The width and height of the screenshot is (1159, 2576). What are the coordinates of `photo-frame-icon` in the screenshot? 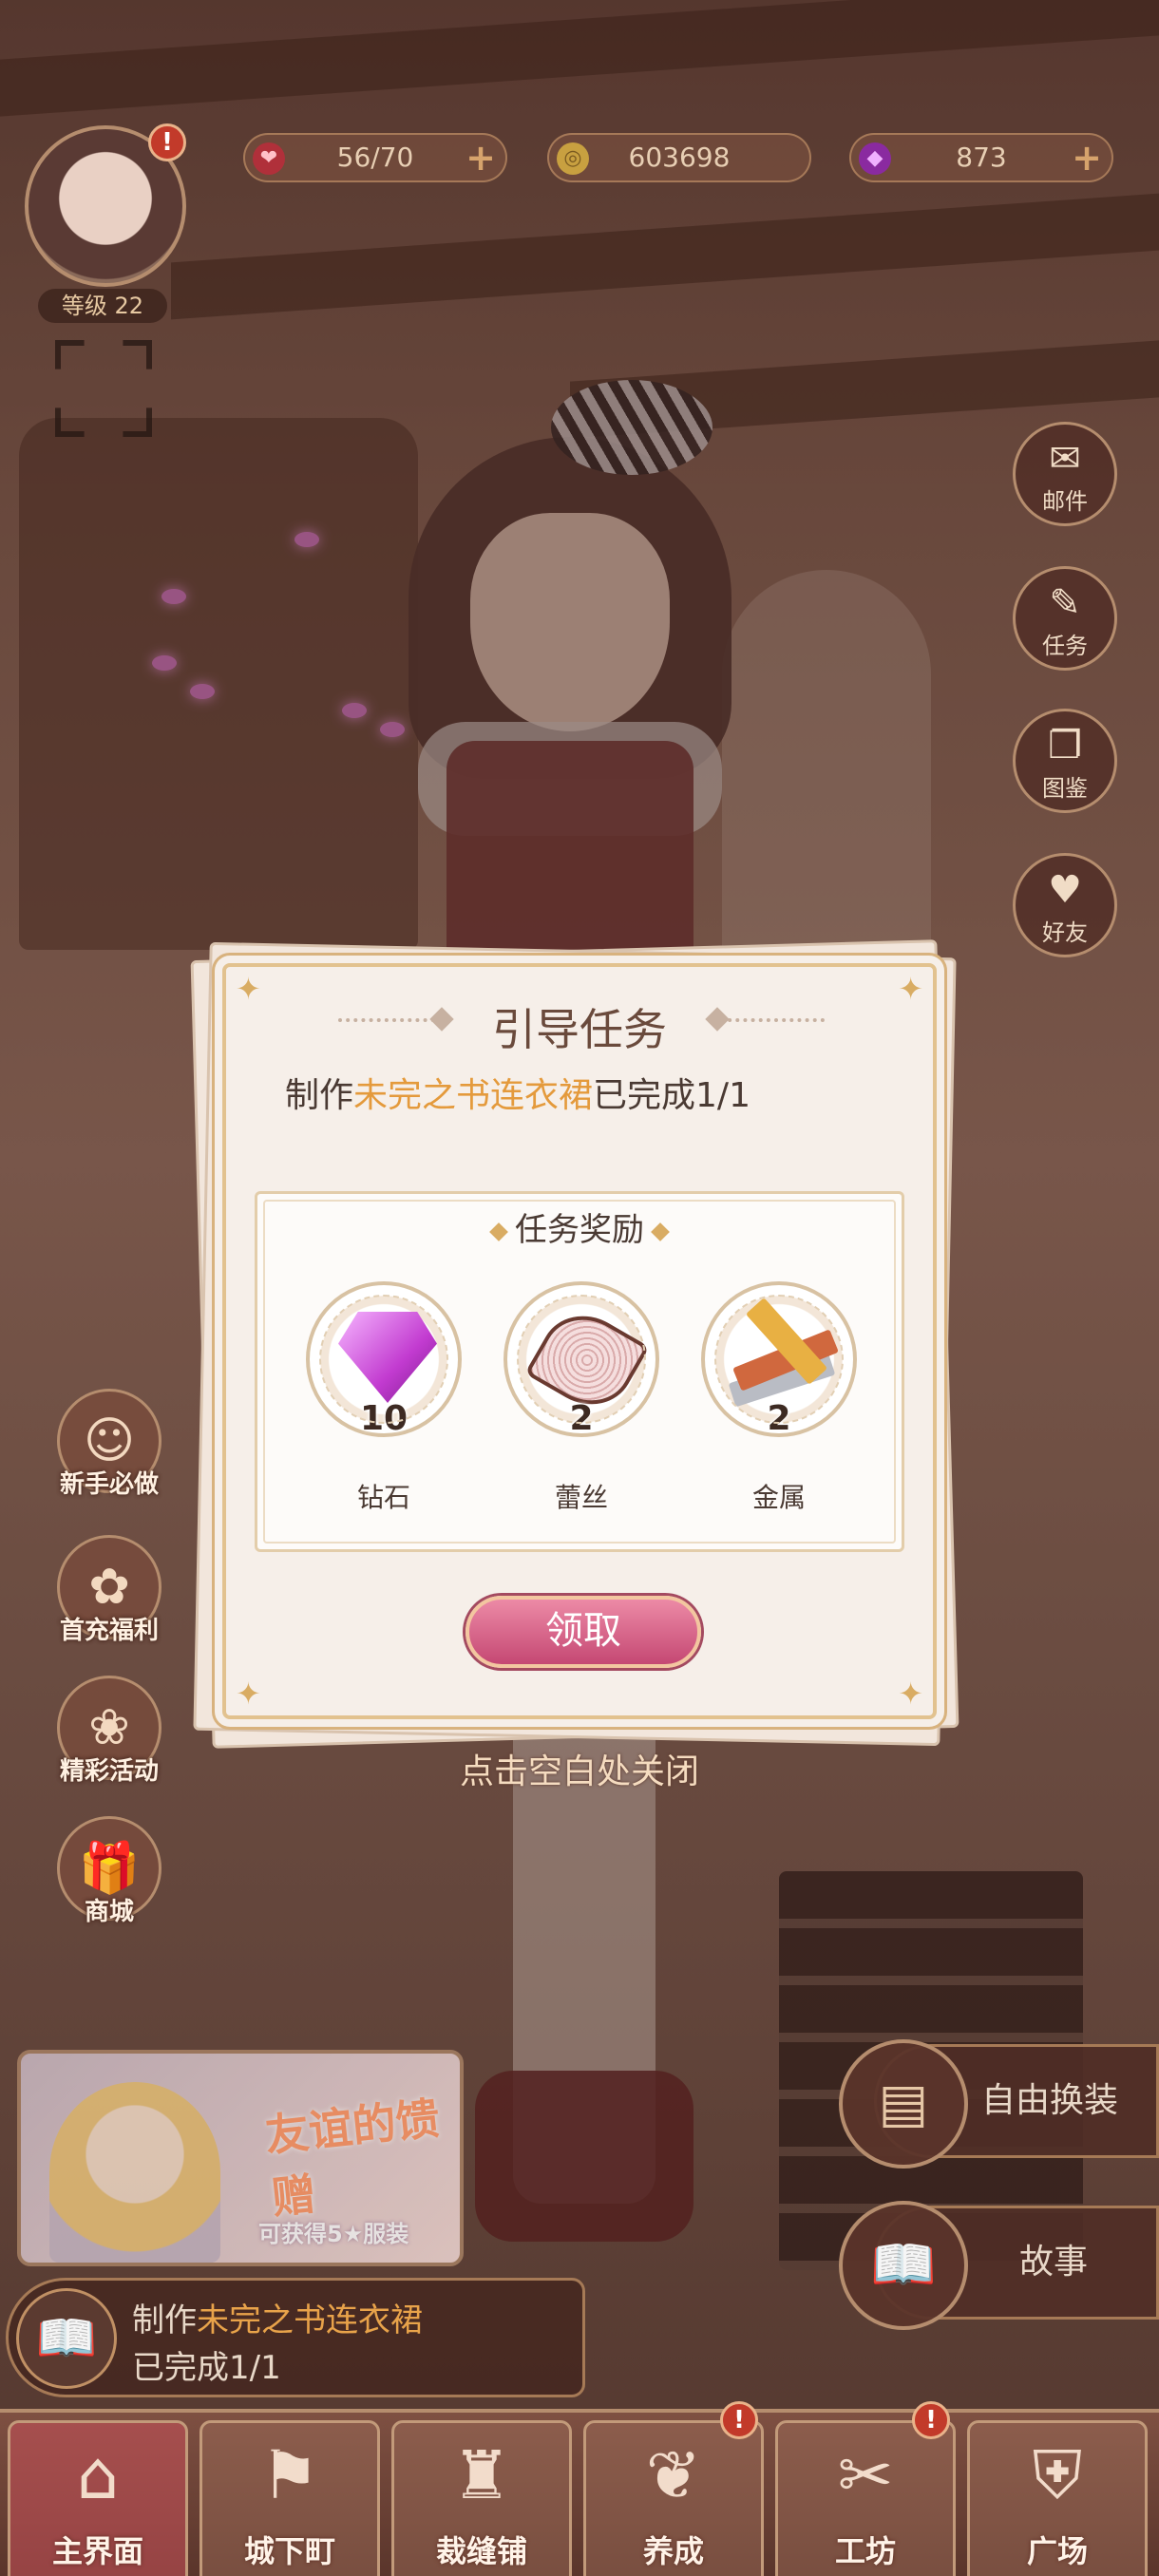 It's located at (103, 388).